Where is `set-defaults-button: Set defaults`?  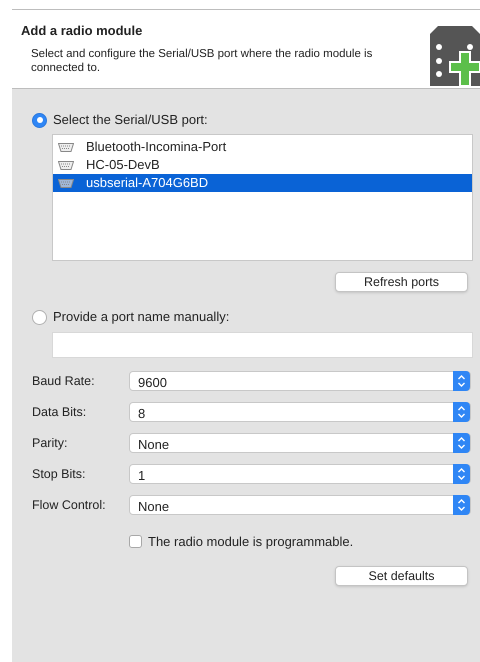
set-defaults-button: Set defaults is located at coordinates (401, 576).